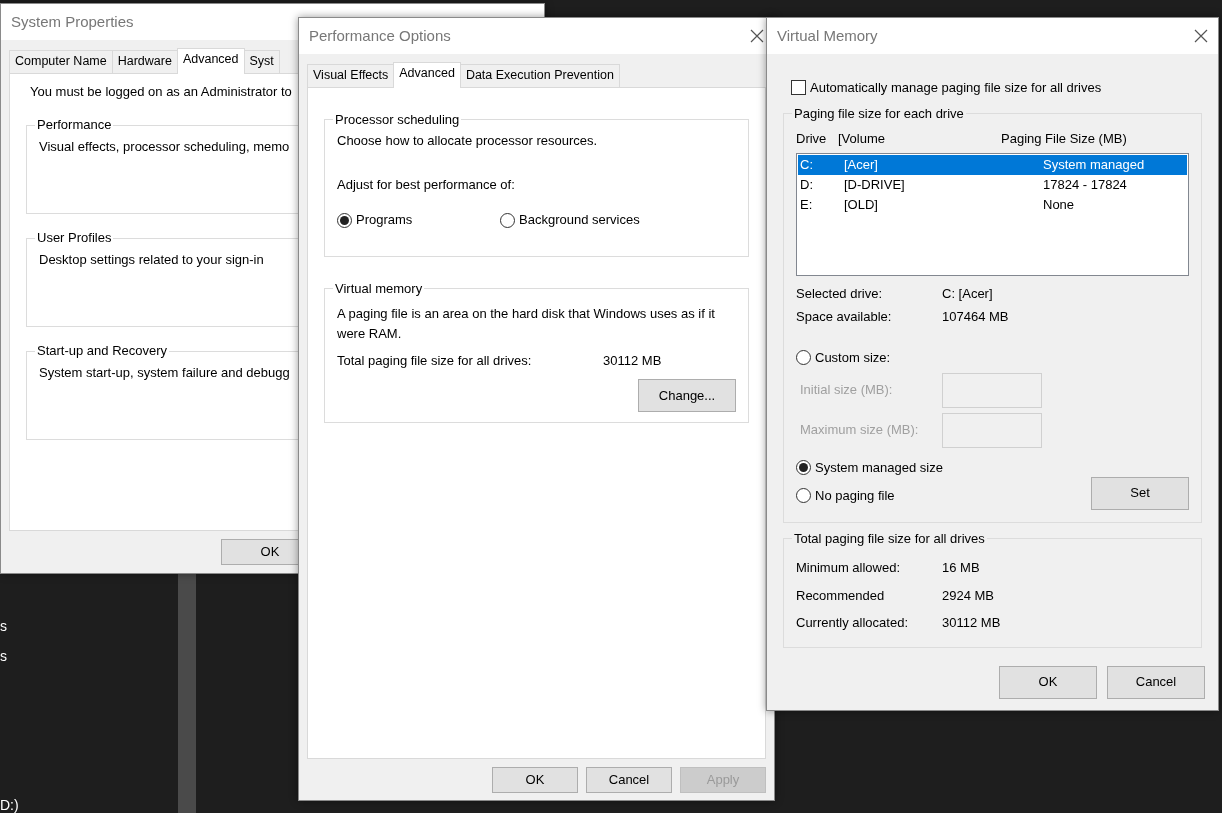 The width and height of the screenshot is (1222, 813). What do you see at coordinates (351, 75) in the screenshot?
I see `tab: Visual Effects` at bounding box center [351, 75].